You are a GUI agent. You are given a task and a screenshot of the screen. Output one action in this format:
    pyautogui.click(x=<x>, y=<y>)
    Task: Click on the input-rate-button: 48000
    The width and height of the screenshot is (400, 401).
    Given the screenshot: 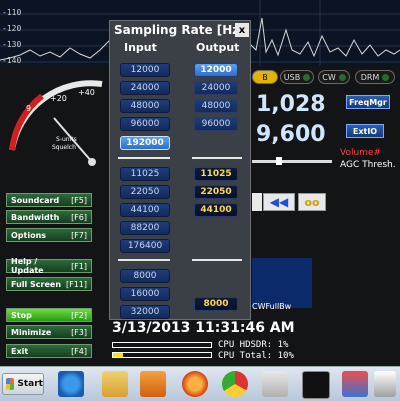 What is the action you would take?
    pyautogui.click(x=145, y=106)
    